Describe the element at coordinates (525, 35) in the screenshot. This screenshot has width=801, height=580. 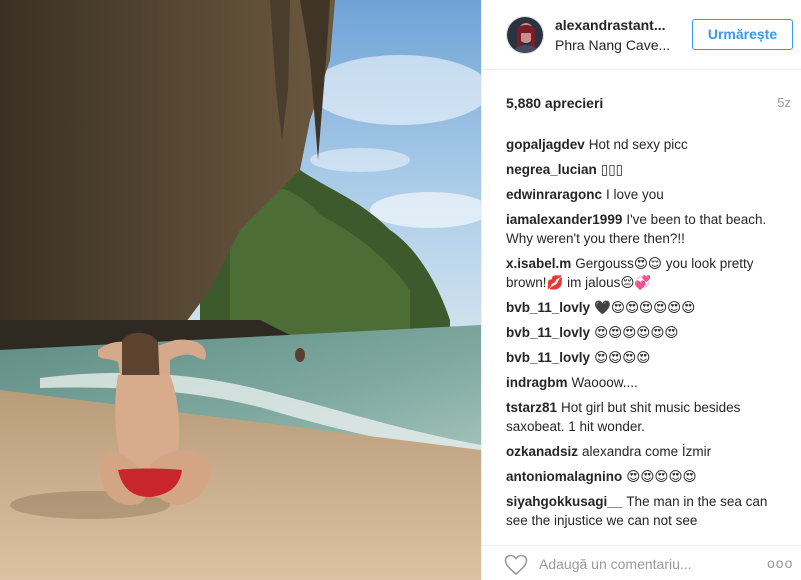
I see `avatar` at that location.